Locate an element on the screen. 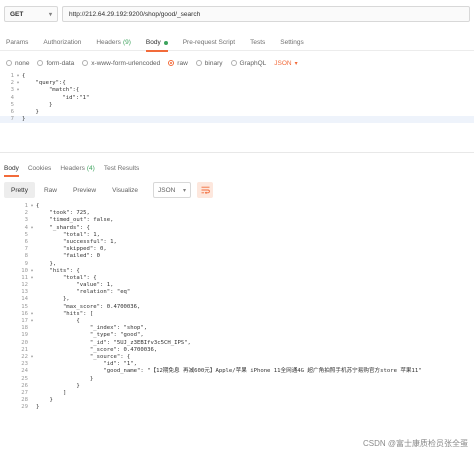 The height and width of the screenshot is (453, 474). preview-button: Preview is located at coordinates (84, 190).